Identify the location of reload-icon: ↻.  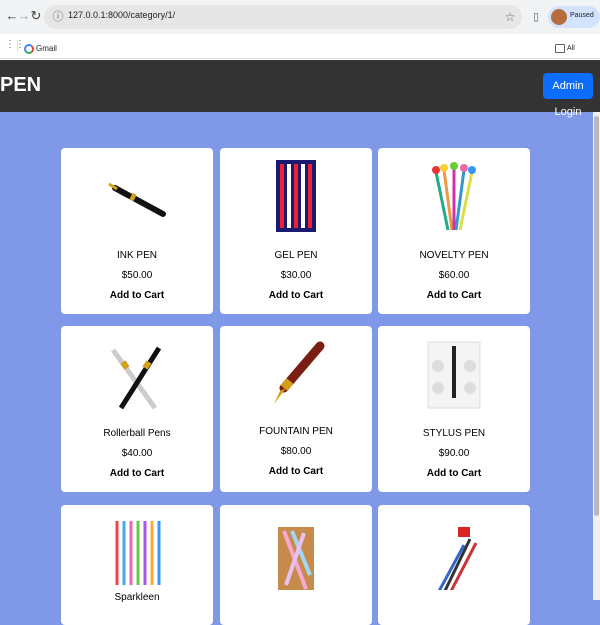
(36, 16).